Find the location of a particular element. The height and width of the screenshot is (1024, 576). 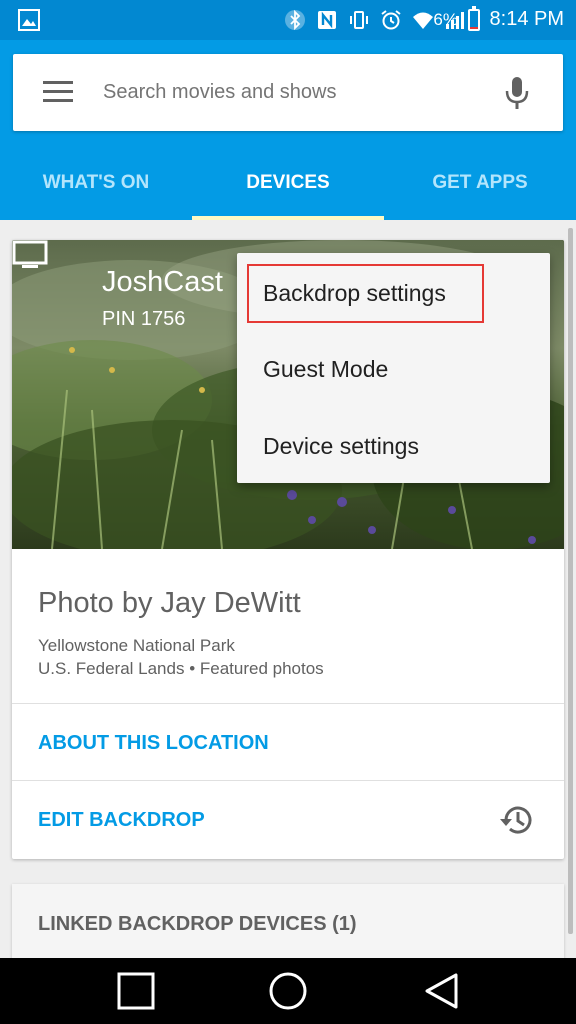

vibrate-icon is located at coordinates (359, 20).